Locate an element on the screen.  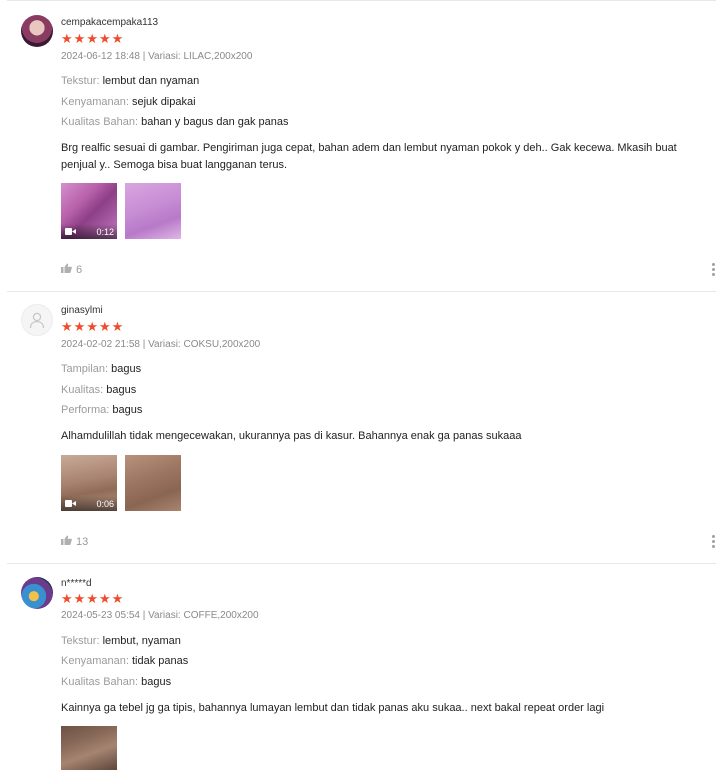
attribute-row: Tekstur: lembut, nyaman is located at coordinates (121, 641).